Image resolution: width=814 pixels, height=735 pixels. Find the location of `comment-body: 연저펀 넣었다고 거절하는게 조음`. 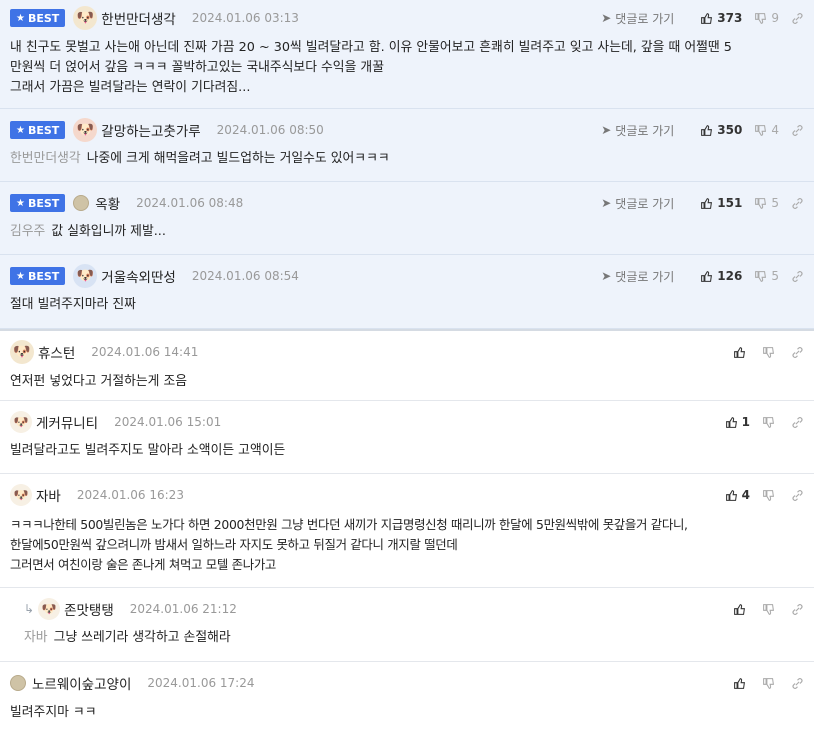

comment-body: 연저펀 넣었다고 거절하는게 조음 is located at coordinates (99, 381).